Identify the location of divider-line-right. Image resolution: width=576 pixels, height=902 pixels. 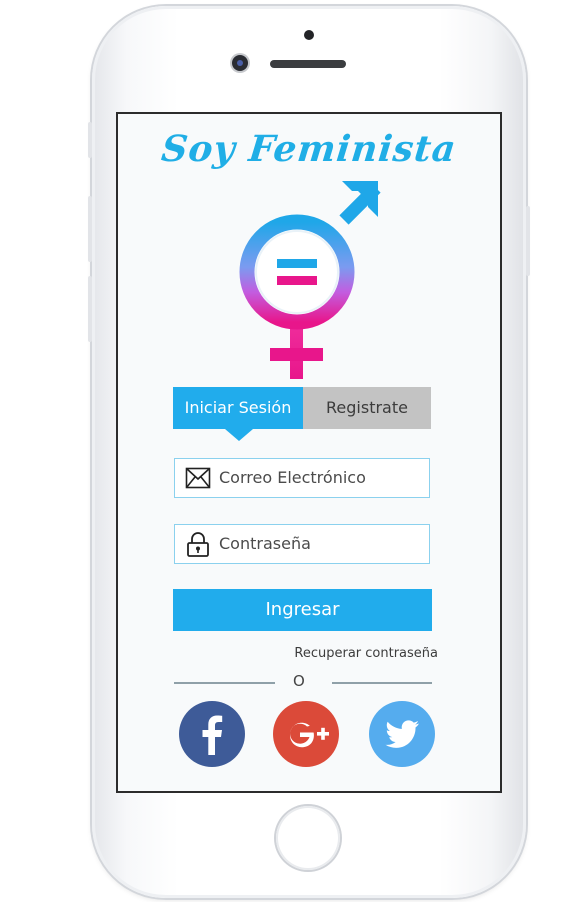
(382, 683).